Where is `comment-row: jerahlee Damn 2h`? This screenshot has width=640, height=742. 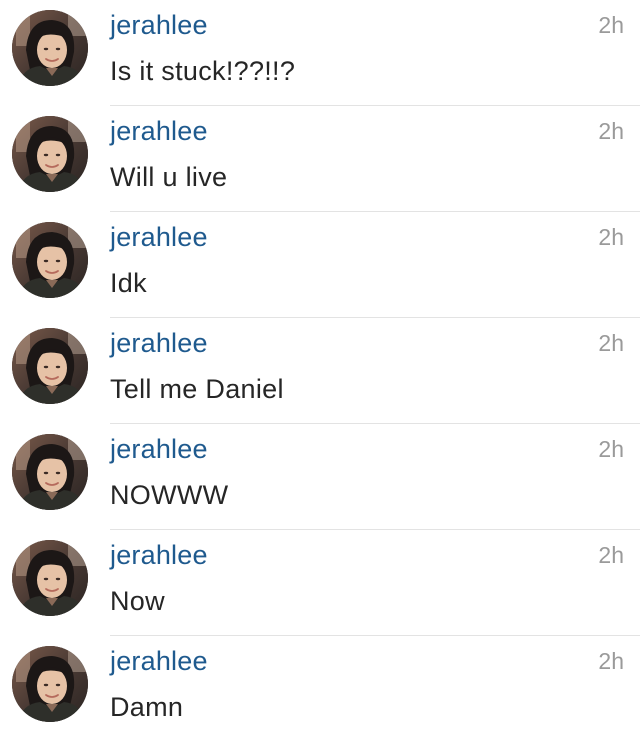 comment-row: jerahlee Damn 2h is located at coordinates (320, 689).